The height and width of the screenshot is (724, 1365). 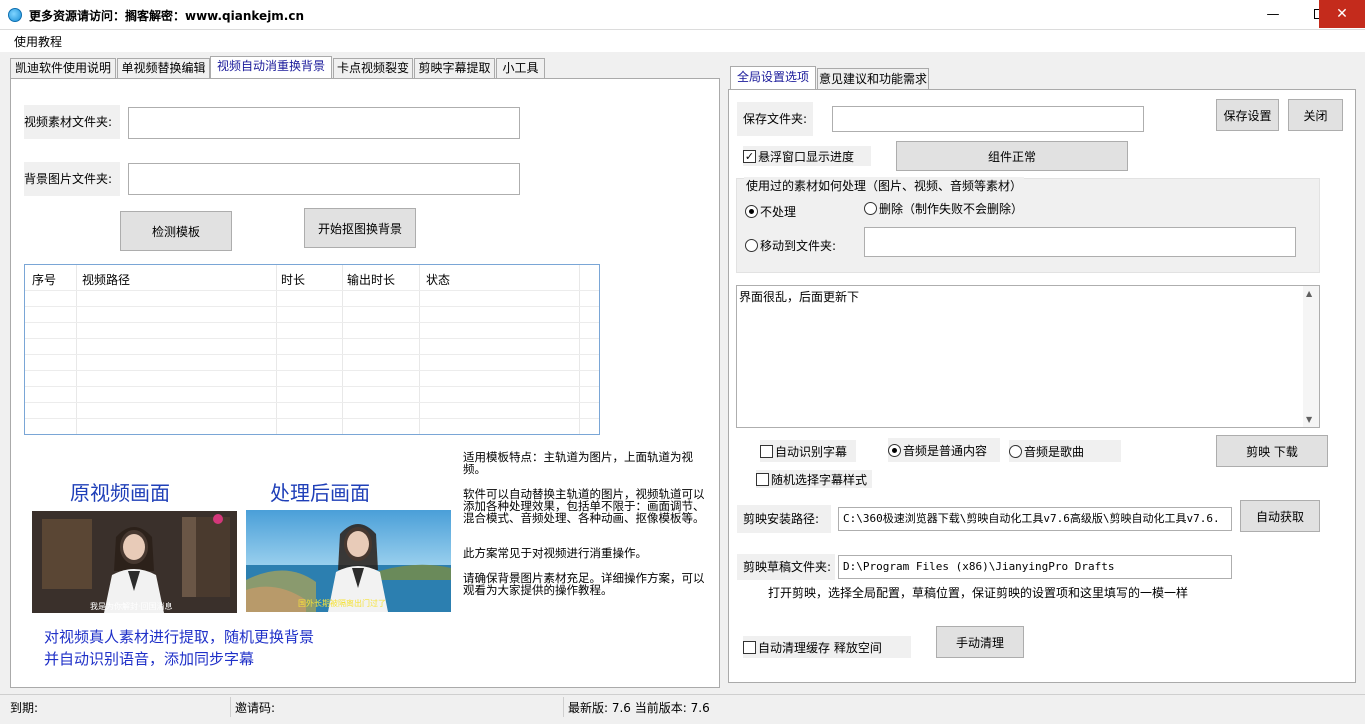 What do you see at coordinates (520, 68) in the screenshot?
I see `tab-tools: 小工具` at bounding box center [520, 68].